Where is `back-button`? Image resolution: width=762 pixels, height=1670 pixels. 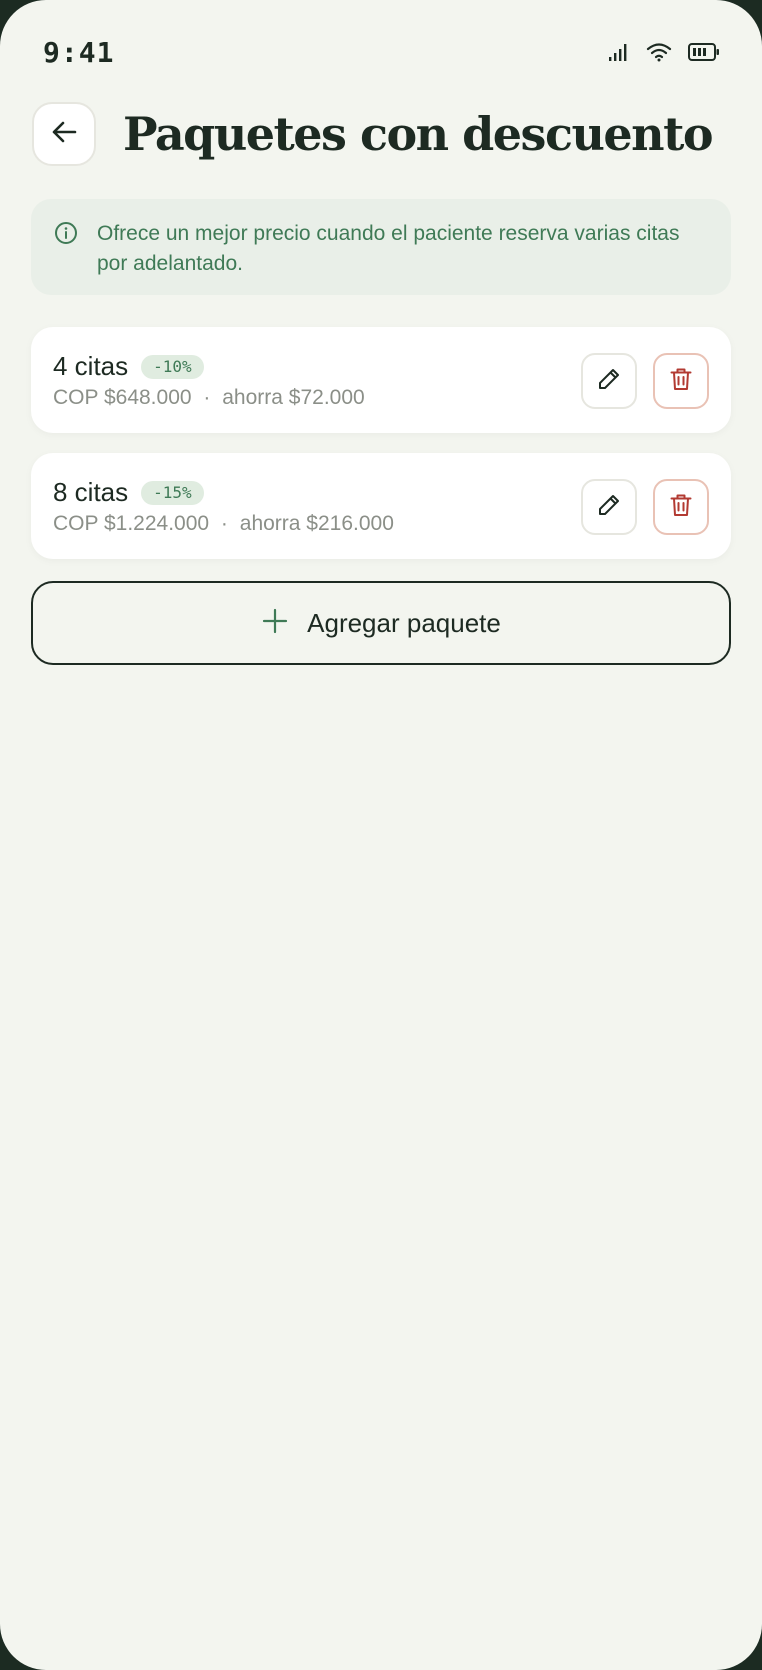
back-button is located at coordinates (64, 134).